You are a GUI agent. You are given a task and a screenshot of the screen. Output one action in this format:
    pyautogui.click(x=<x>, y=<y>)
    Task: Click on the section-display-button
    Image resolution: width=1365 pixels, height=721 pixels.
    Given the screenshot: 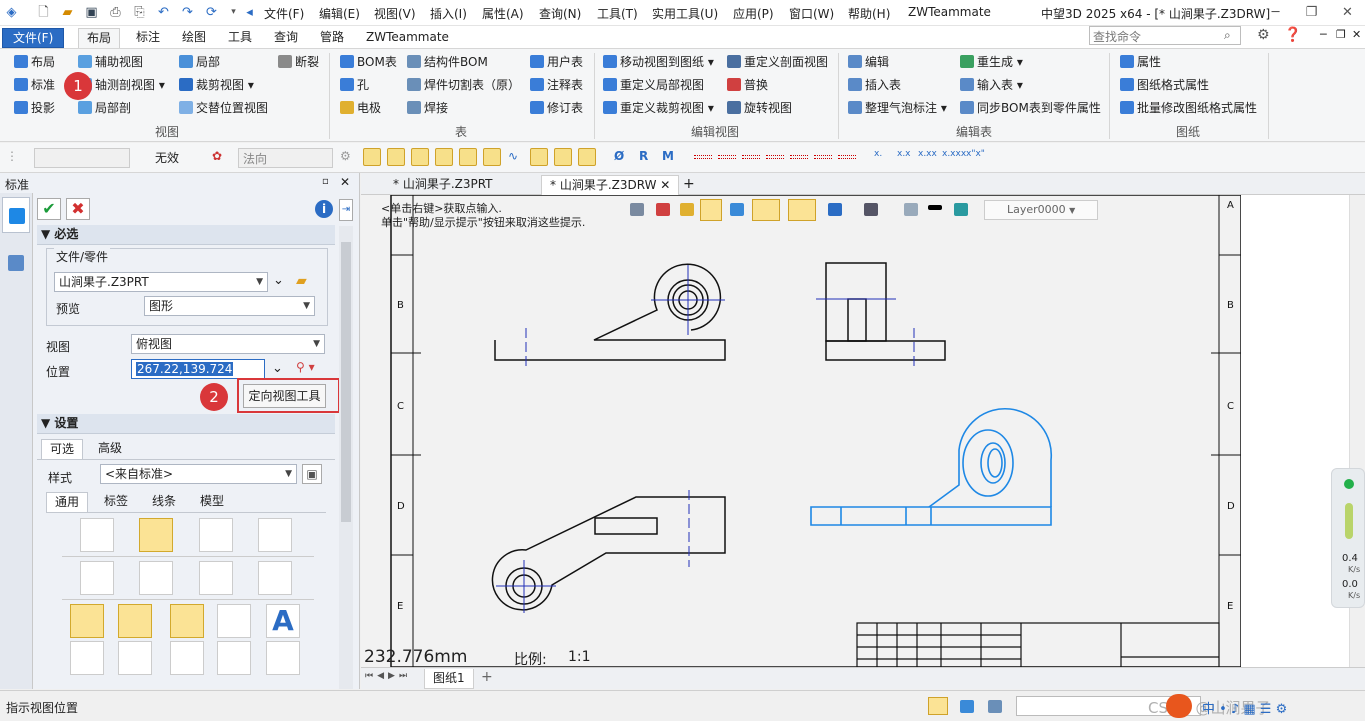 What is the action you would take?
    pyautogui.click(x=187, y=658)
    